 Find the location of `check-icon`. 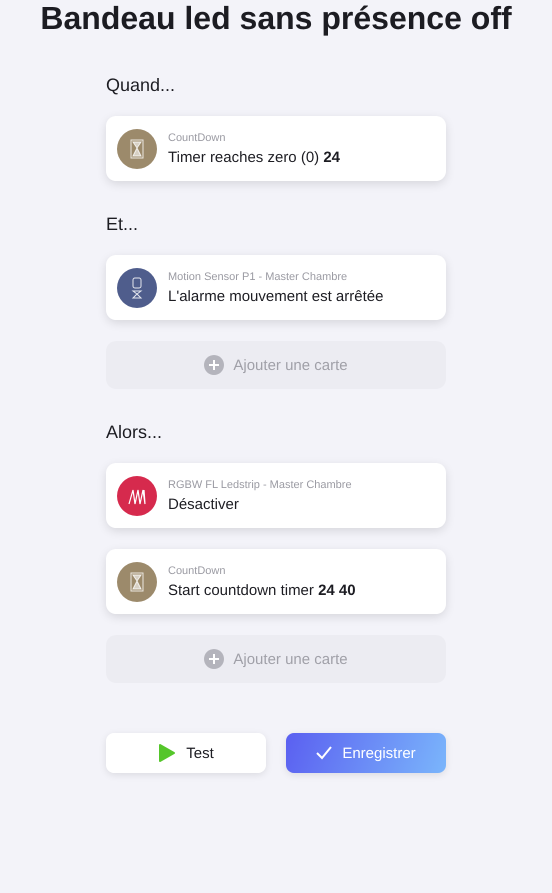

check-icon is located at coordinates (324, 753).